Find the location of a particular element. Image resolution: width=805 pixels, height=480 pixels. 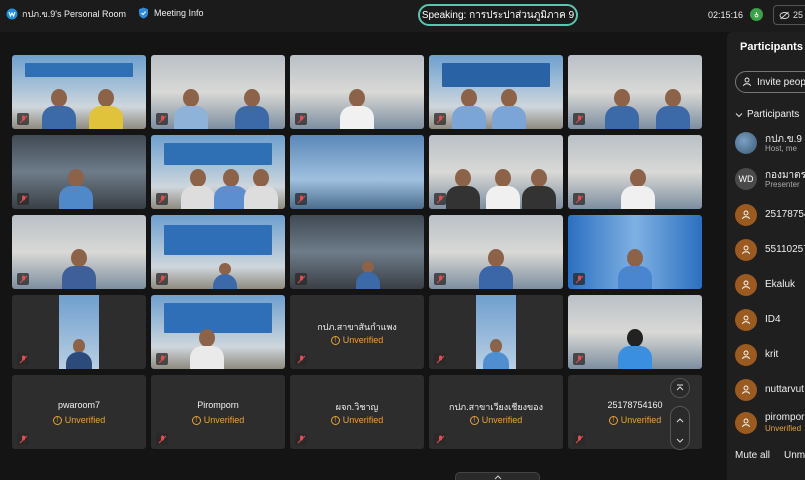

page-scroll-pill is located at coordinates (680, 428).